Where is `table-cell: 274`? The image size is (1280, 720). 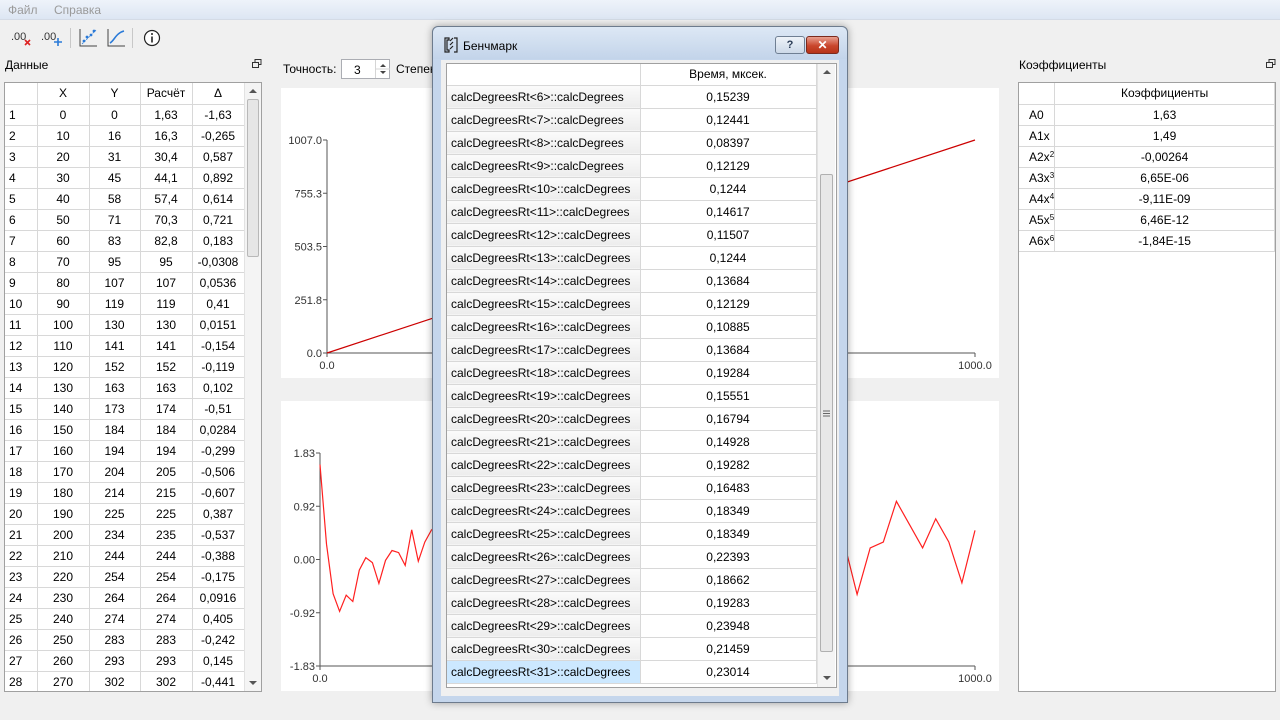 table-cell: 274 is located at coordinates (166, 619).